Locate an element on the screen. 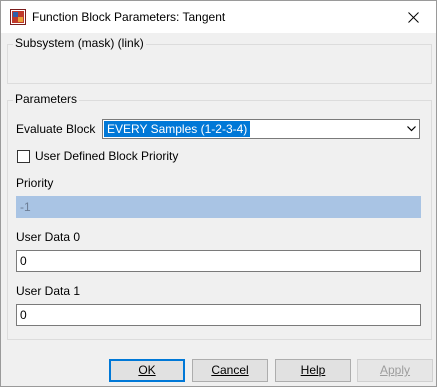 The width and height of the screenshot is (437, 387). close-button is located at coordinates (413, 17).